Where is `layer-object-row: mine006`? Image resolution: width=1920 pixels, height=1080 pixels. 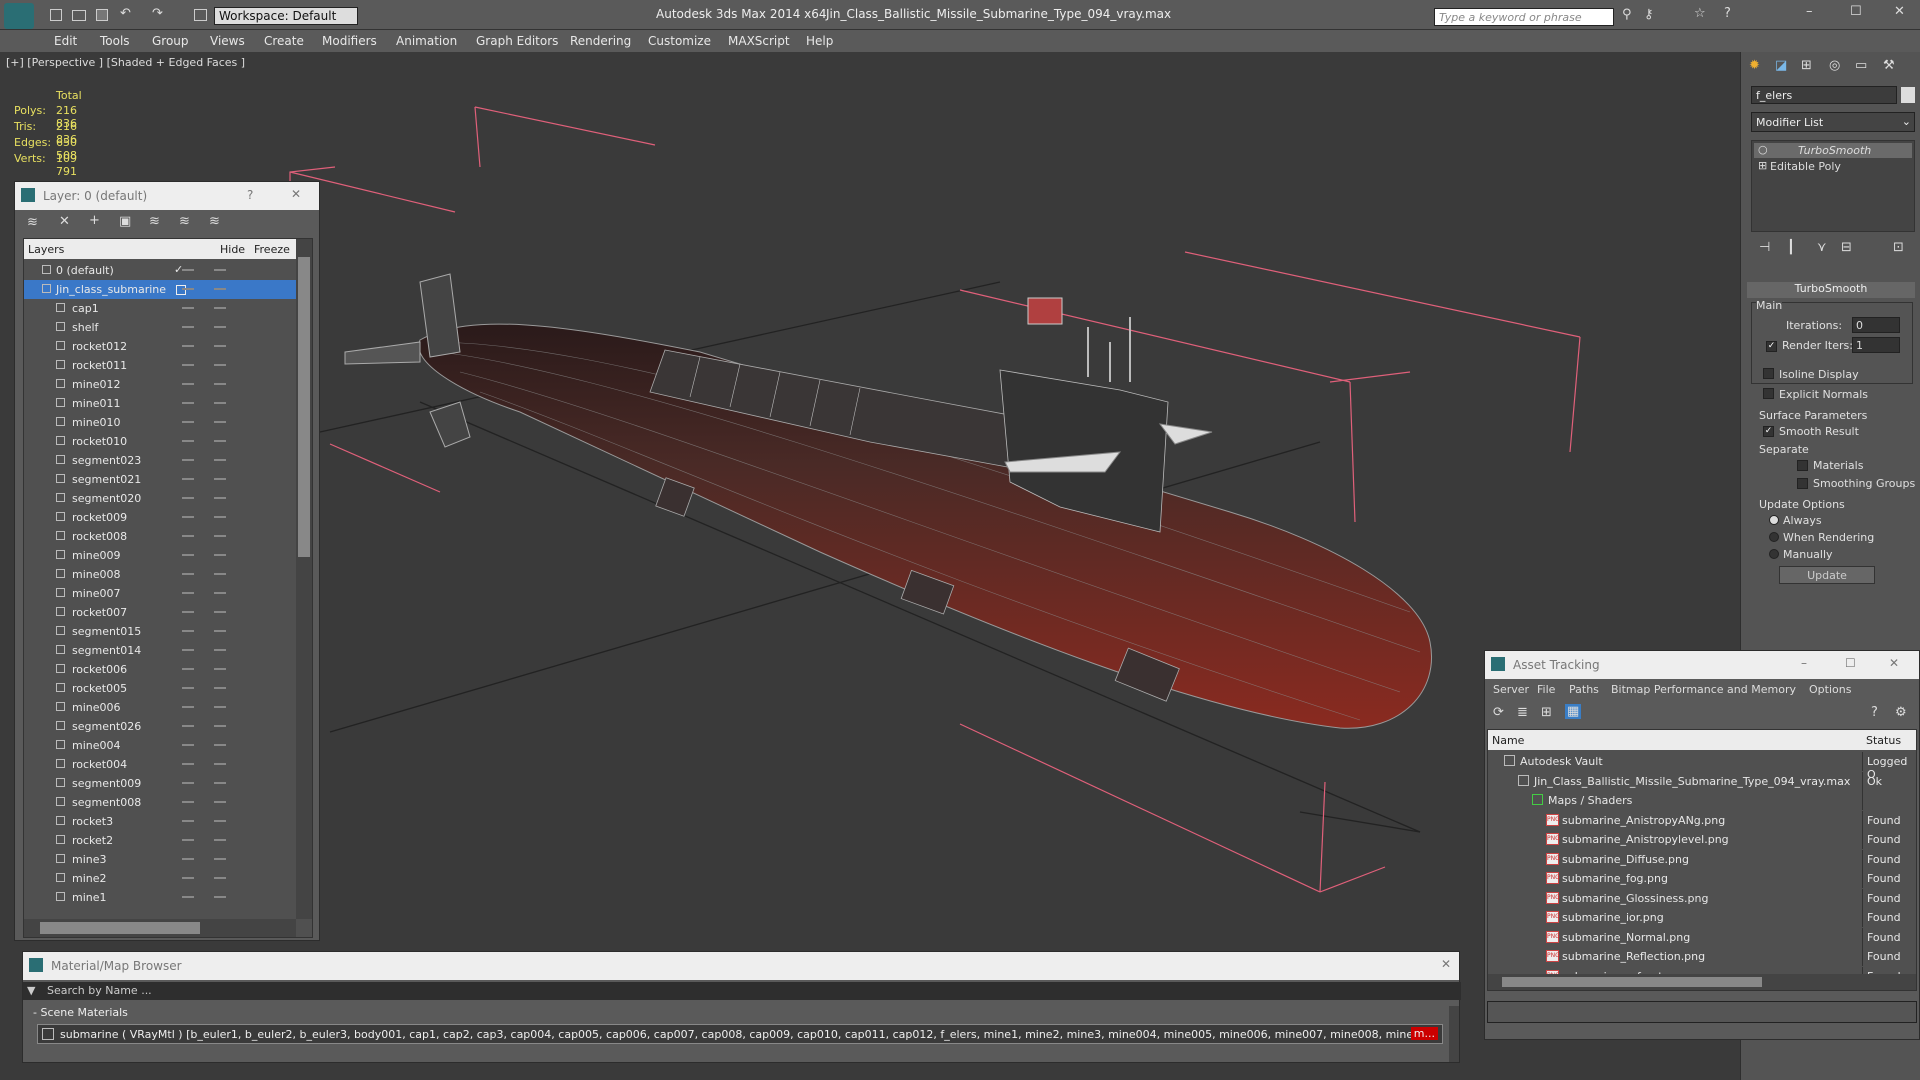
layer-object-row: mine006 is located at coordinates (160, 707).